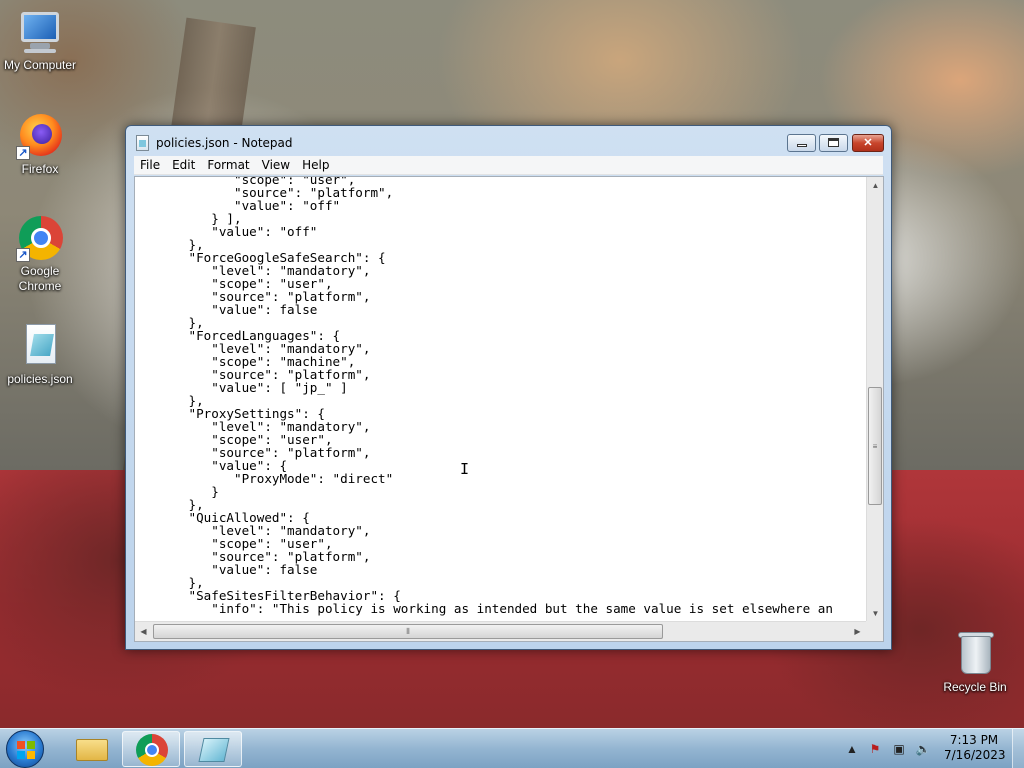 This screenshot has width=1024, height=768. Describe the element at coordinates (40, 238) in the screenshot. I see `chrome-icon: ↗` at that location.